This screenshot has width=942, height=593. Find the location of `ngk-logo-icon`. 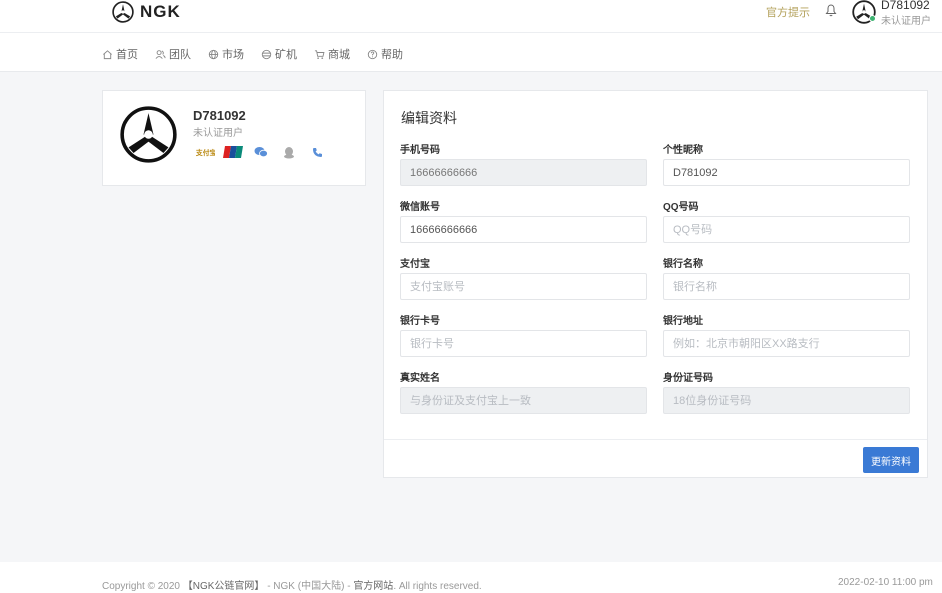

ngk-logo-icon is located at coordinates (123, 12).